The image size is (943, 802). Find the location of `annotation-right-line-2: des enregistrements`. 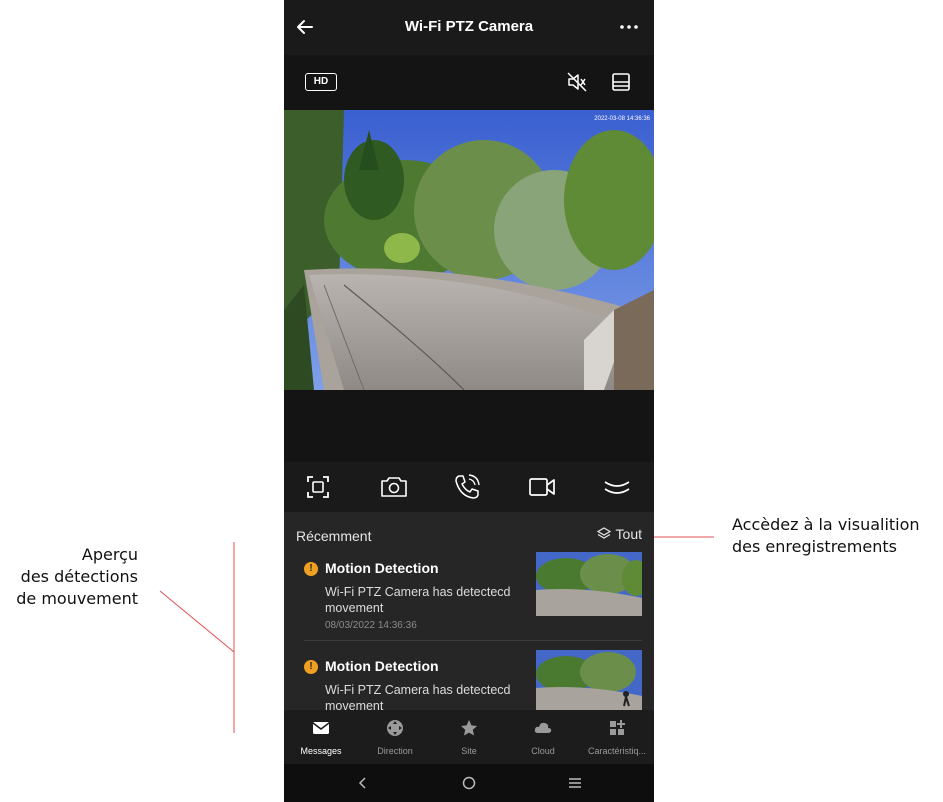

annotation-right-line-2: des enregistrements is located at coordinates (814, 546).